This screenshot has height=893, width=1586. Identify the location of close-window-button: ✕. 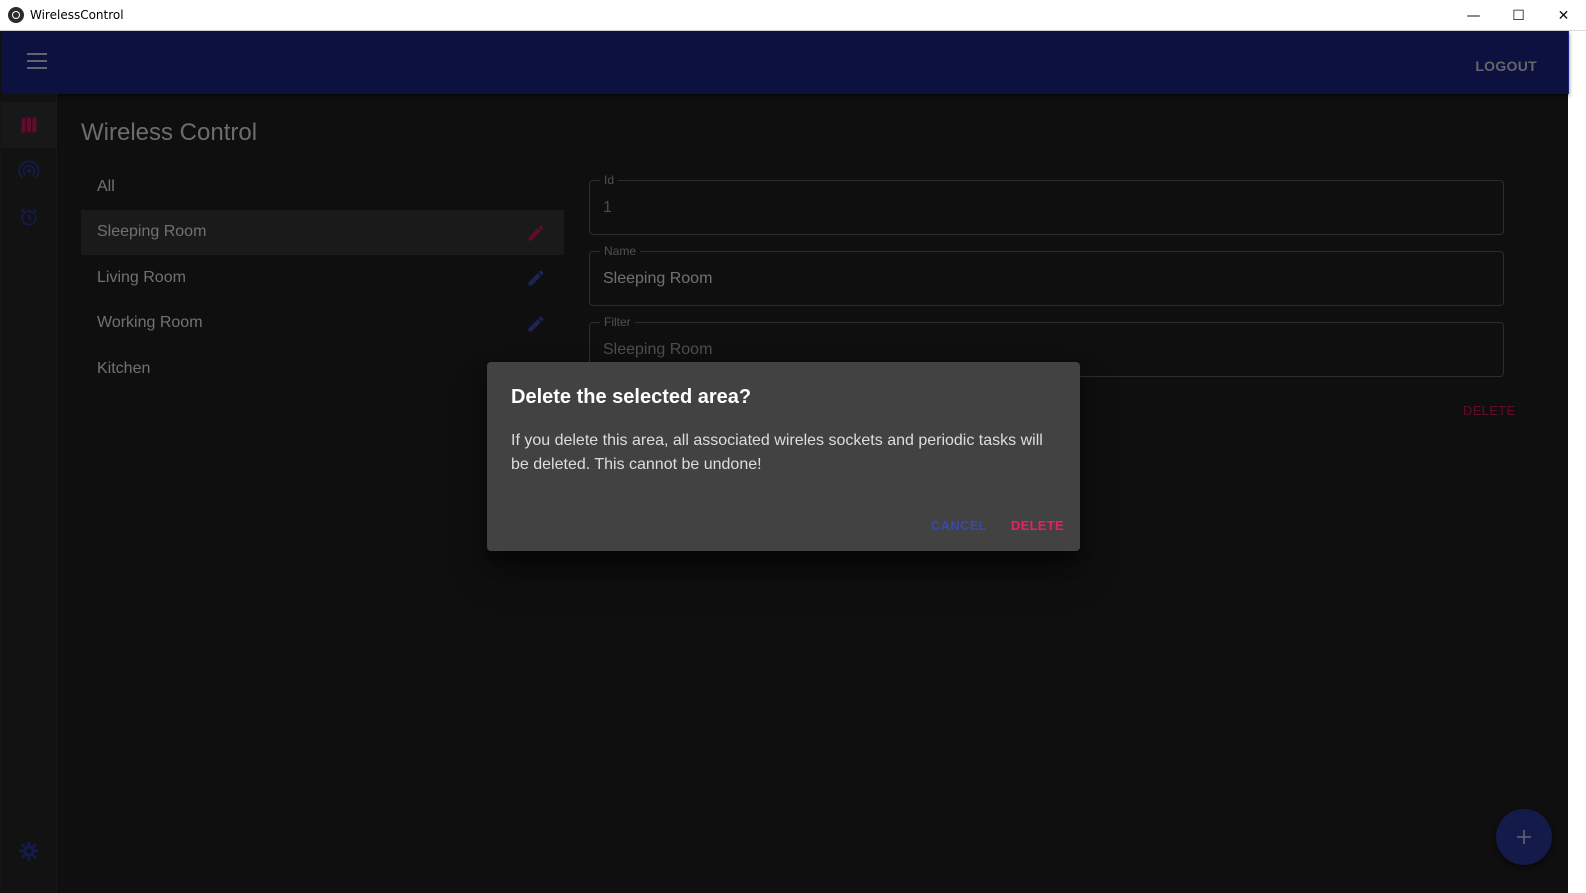
(1563, 15).